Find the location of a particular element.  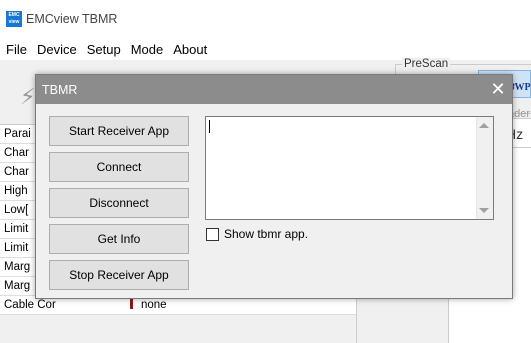

app-title: EMCview TBMR is located at coordinates (72, 19).